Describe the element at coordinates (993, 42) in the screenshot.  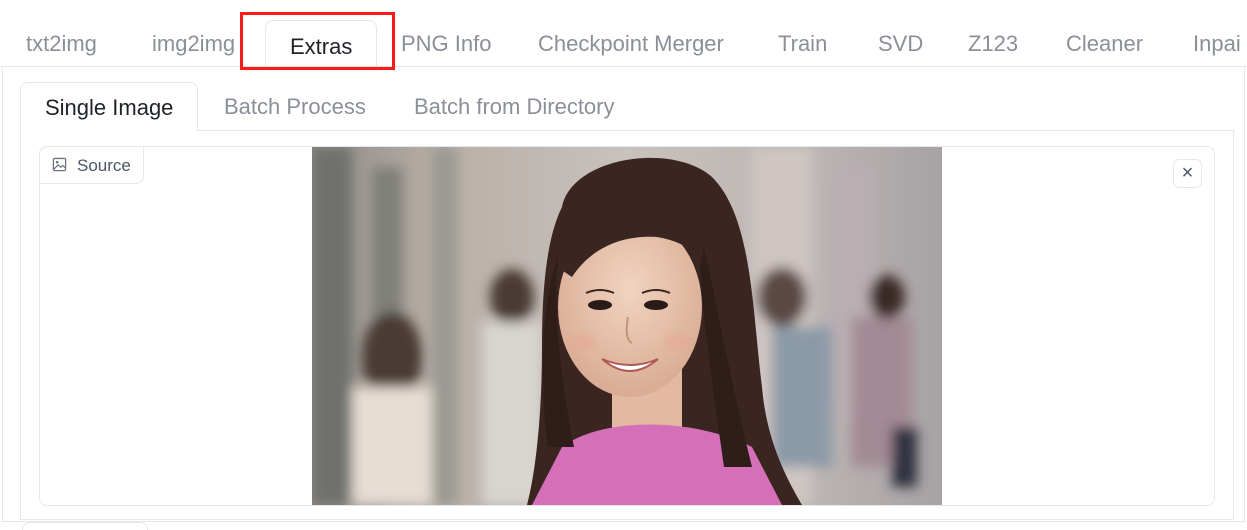
I see `tab-z123: Z123` at that location.